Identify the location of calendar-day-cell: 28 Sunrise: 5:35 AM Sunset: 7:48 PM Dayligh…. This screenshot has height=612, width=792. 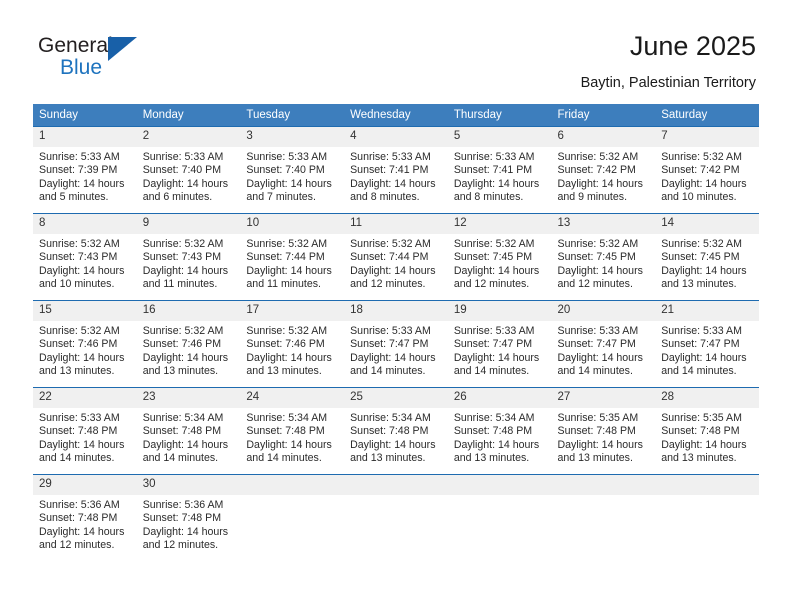
(707, 431).